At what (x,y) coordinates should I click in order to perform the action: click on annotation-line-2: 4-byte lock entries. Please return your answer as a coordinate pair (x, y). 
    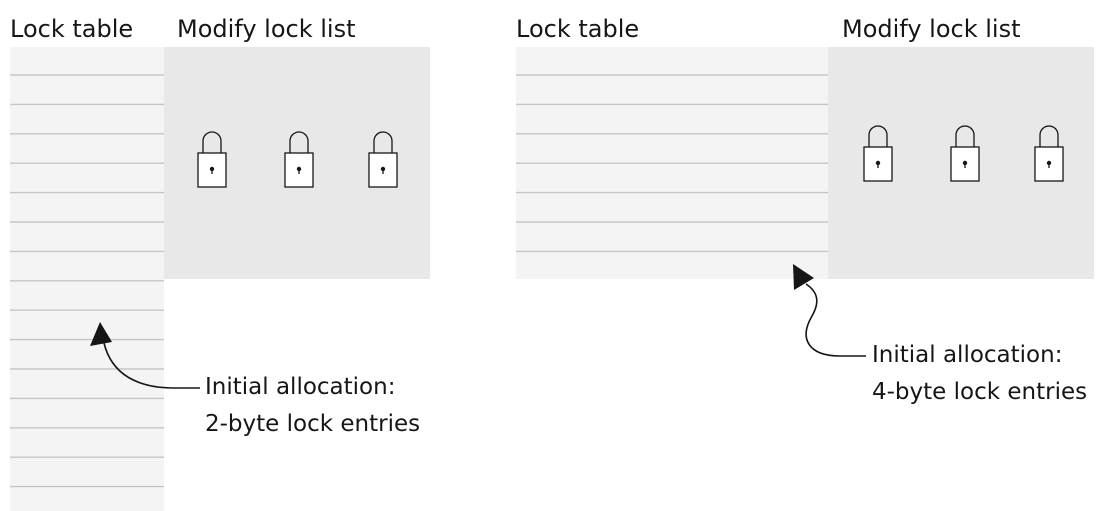
    Looking at the image, I should click on (979, 392).